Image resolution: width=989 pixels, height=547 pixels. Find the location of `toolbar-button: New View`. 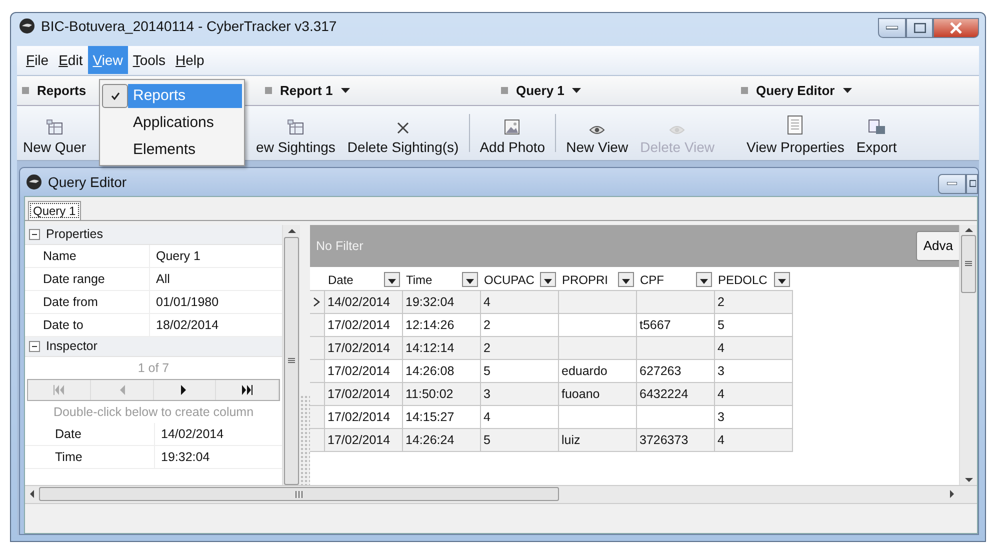

toolbar-button: New View is located at coordinates (597, 133).